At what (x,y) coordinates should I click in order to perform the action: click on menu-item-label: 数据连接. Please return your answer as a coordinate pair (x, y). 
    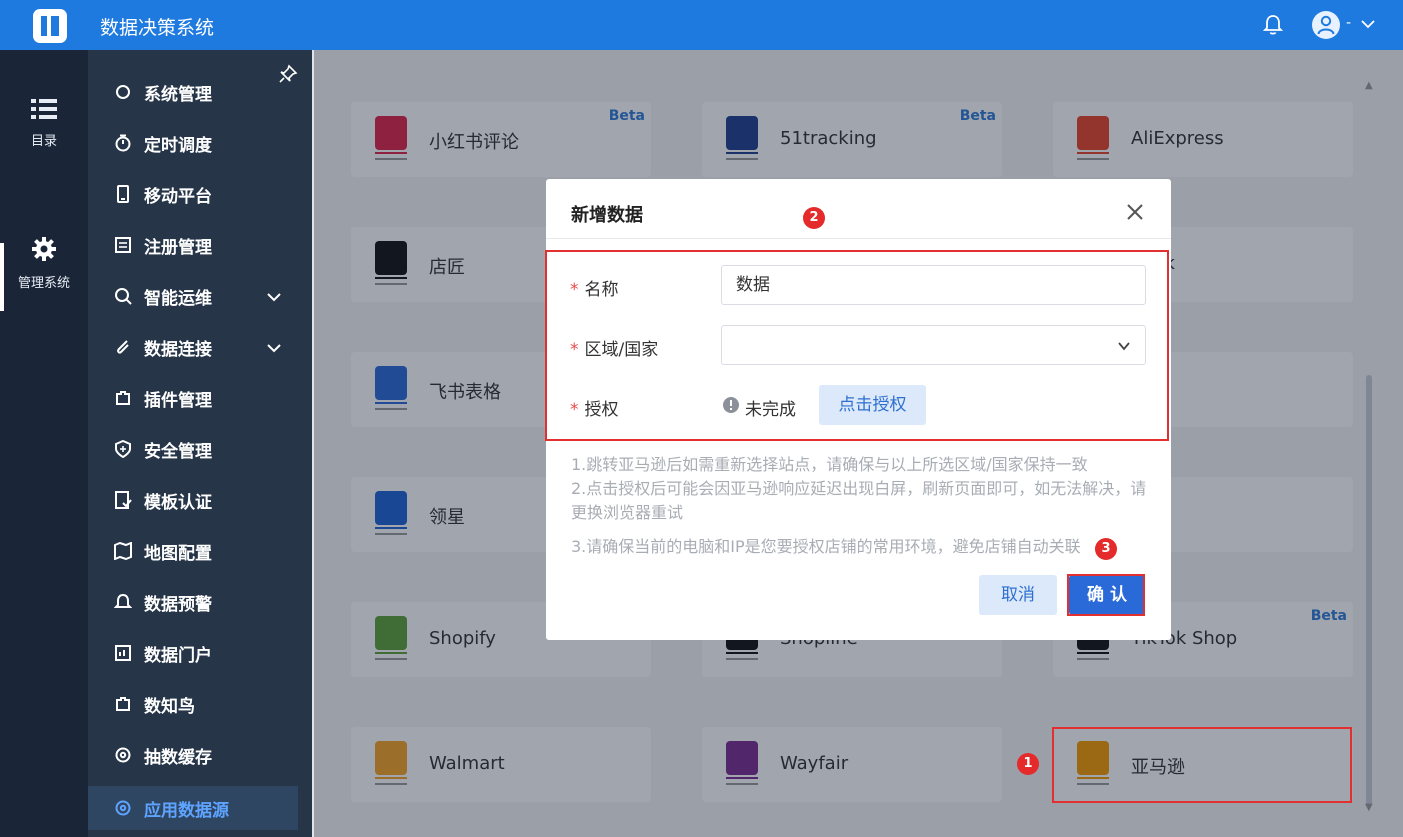
    Looking at the image, I should click on (178, 349).